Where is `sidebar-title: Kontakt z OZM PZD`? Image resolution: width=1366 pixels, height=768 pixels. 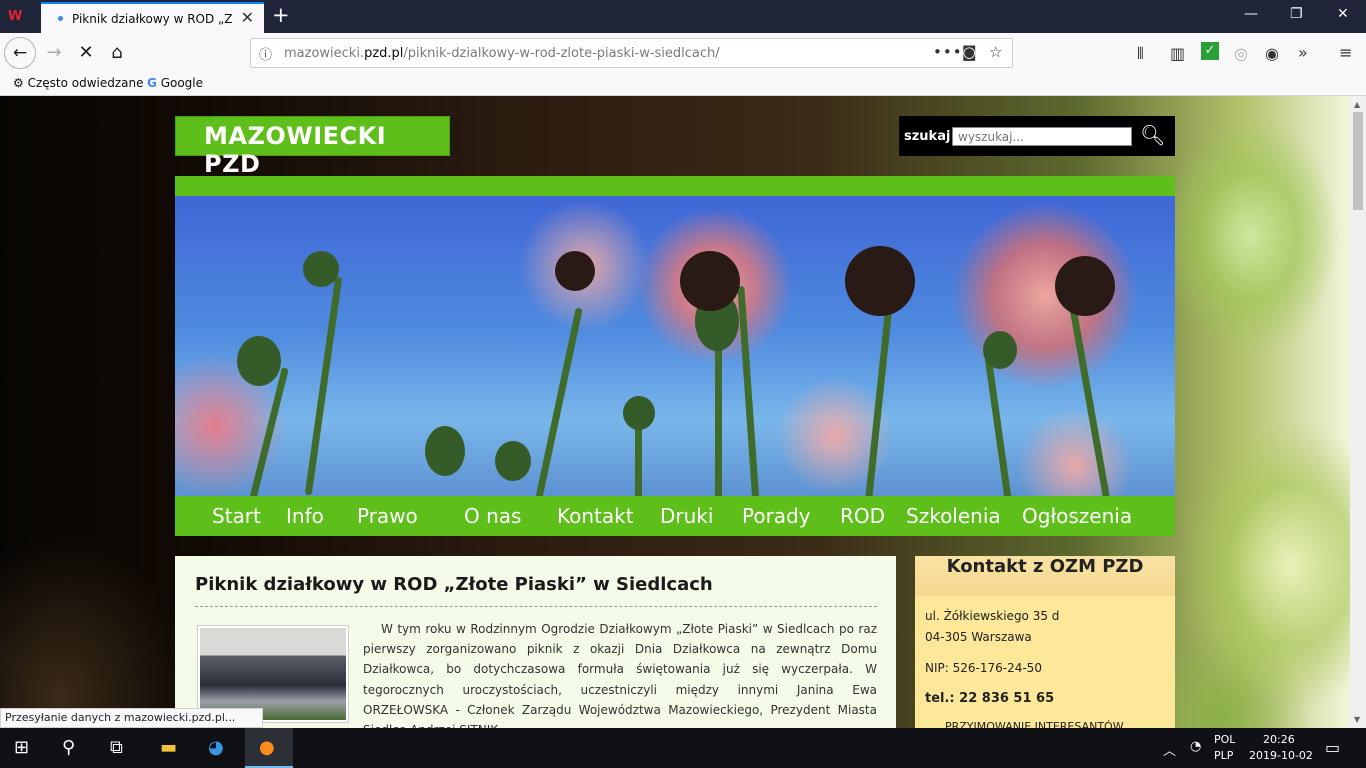
sidebar-title: Kontakt z OZM PZD is located at coordinates (1045, 576).